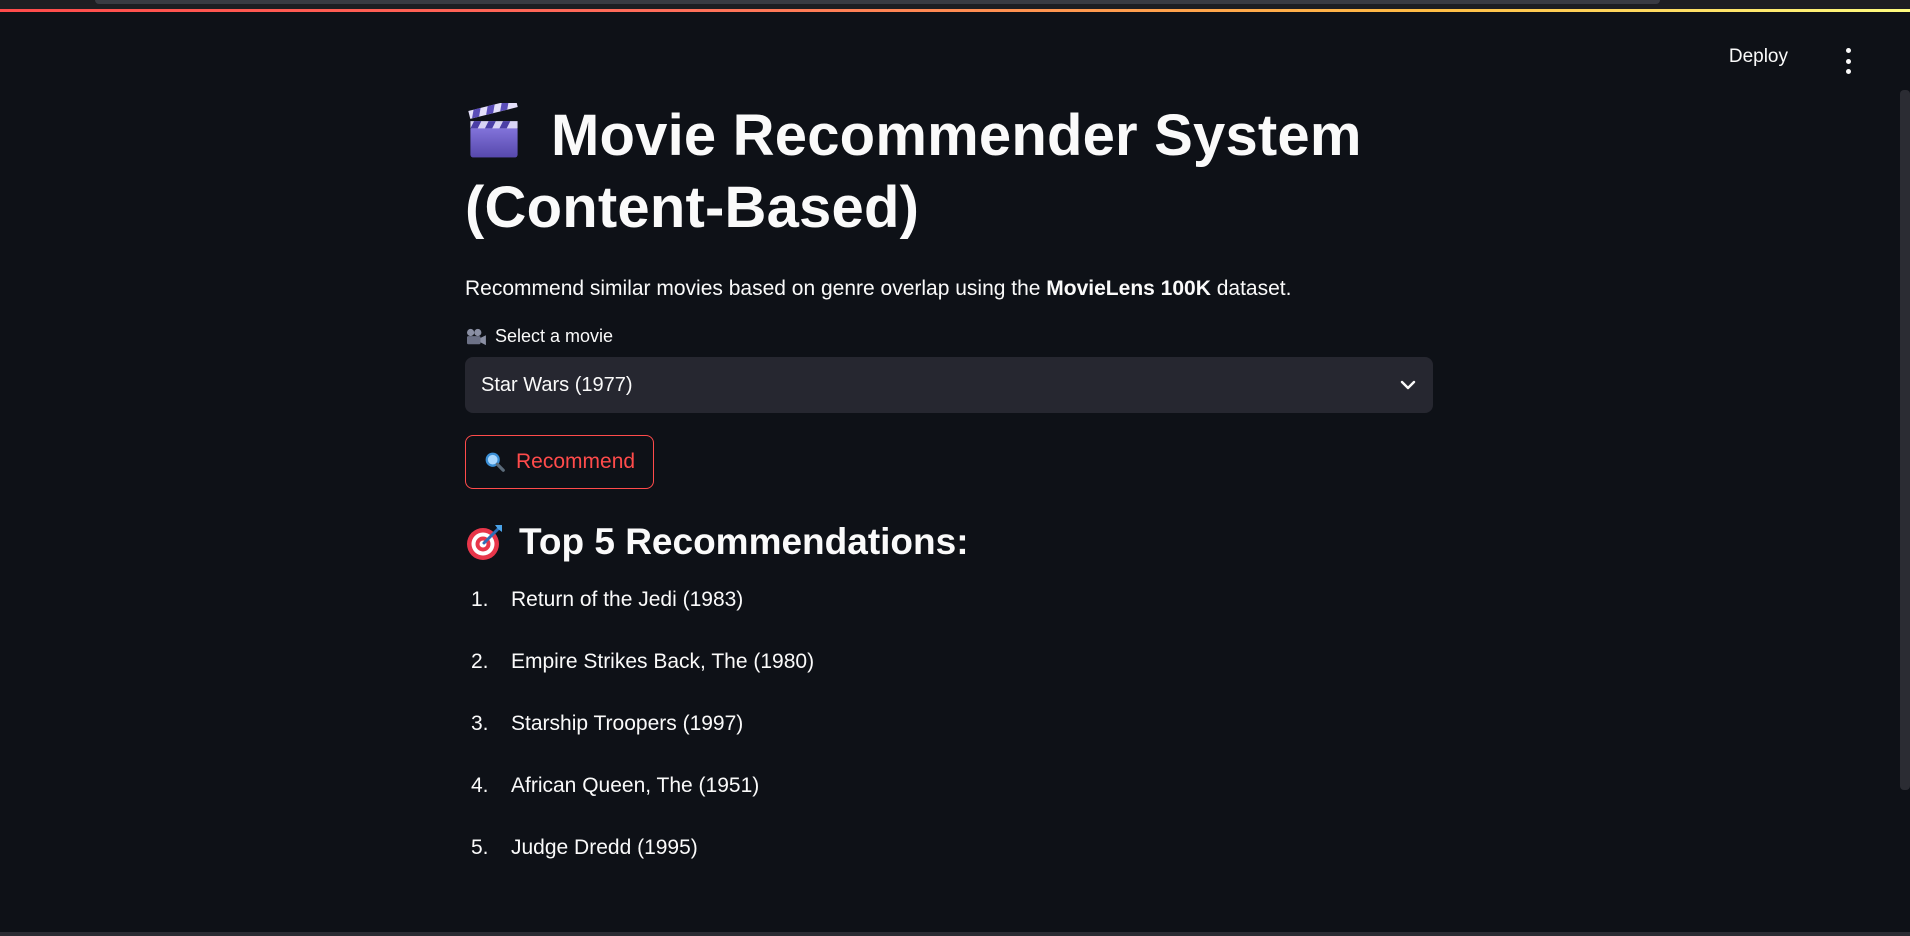  I want to click on list-item: 4. African Queen, The (1951), so click(950, 786).